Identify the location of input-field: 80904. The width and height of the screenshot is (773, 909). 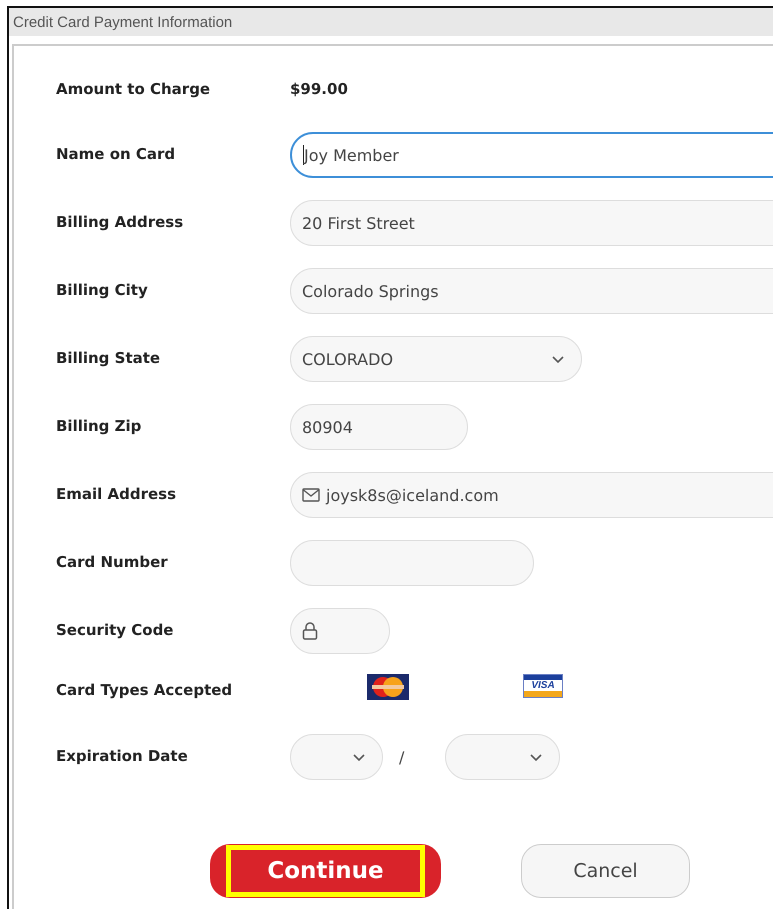
(379, 427).